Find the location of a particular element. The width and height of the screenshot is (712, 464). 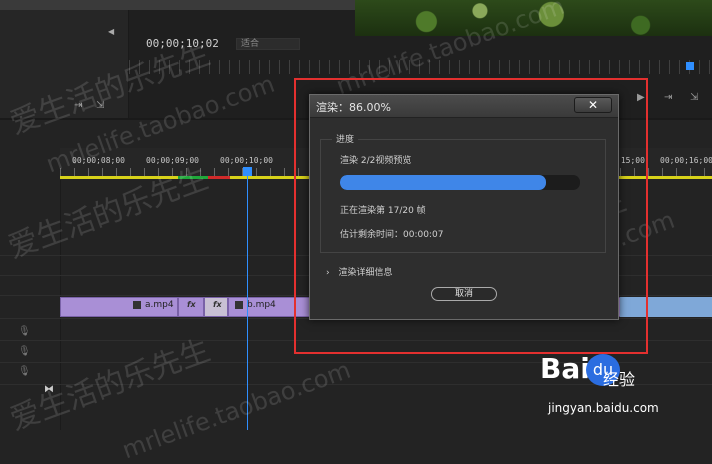

progress-group-label: 进度 is located at coordinates (345, 138).